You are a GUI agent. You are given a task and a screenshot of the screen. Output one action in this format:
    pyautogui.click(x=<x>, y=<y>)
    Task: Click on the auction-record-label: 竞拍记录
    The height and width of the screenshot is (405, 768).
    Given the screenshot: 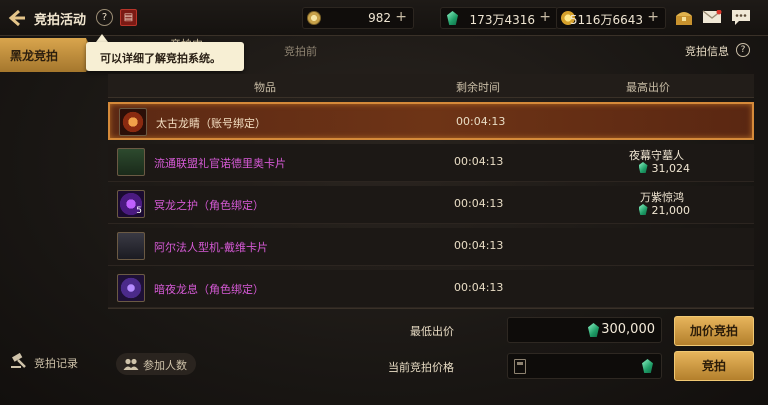 What is the action you would take?
    pyautogui.click(x=56, y=363)
    